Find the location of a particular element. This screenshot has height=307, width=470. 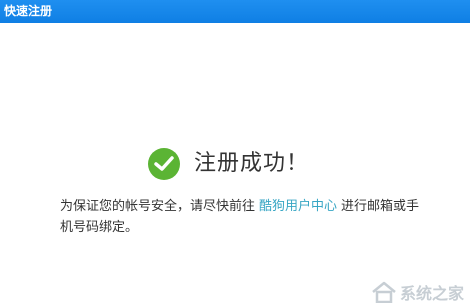

message-text-before: 为保证您的帐号安全，请尽快前往 is located at coordinates (158, 206).